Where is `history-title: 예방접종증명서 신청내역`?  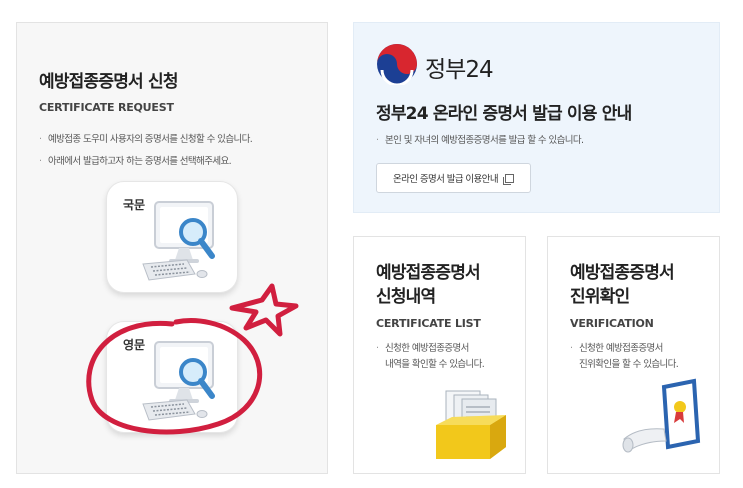 history-title: 예방접종증명서 신청내역 is located at coordinates (428, 285).